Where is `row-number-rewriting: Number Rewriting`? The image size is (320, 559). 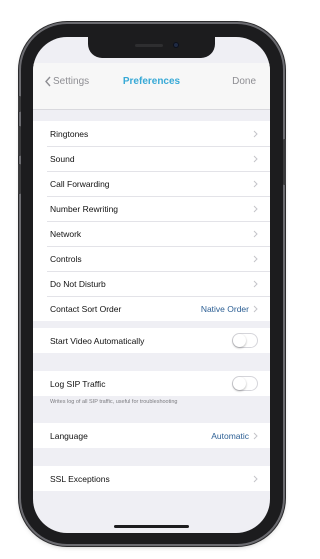
row-number-rewriting: Number Rewriting is located at coordinates (151, 208).